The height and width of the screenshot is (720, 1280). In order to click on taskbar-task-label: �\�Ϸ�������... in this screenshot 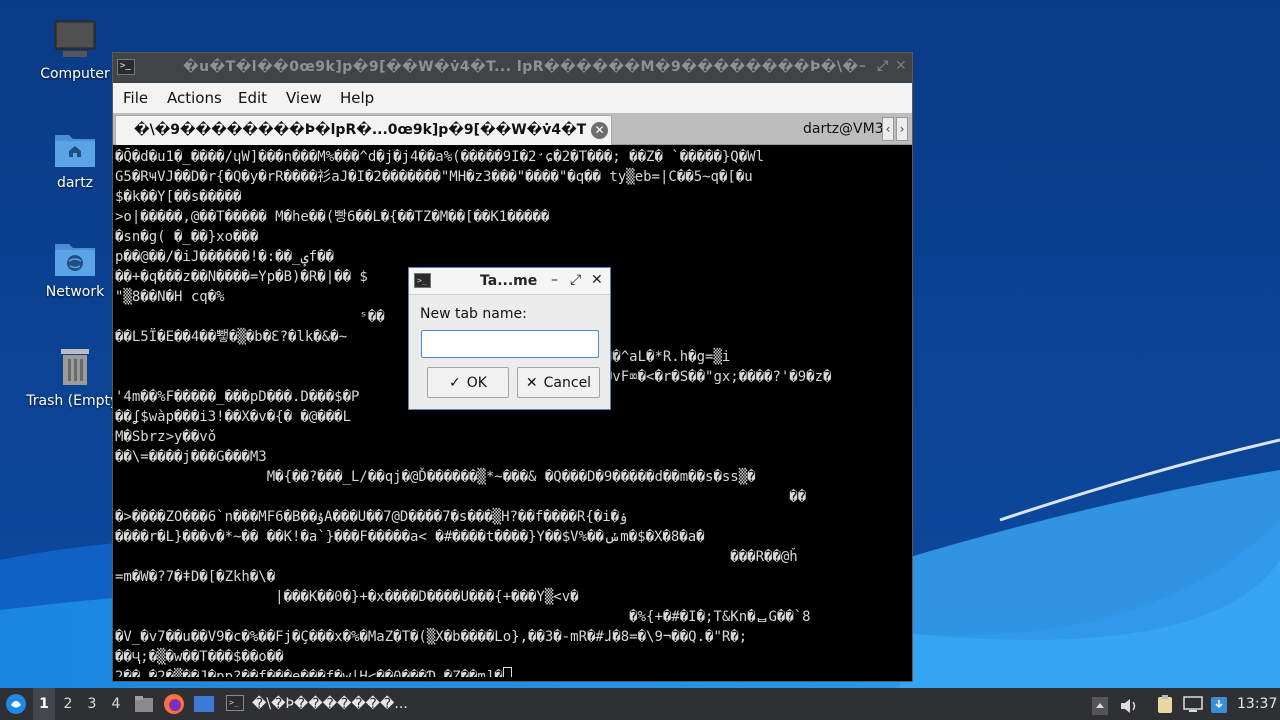, I will do `click(330, 704)`.